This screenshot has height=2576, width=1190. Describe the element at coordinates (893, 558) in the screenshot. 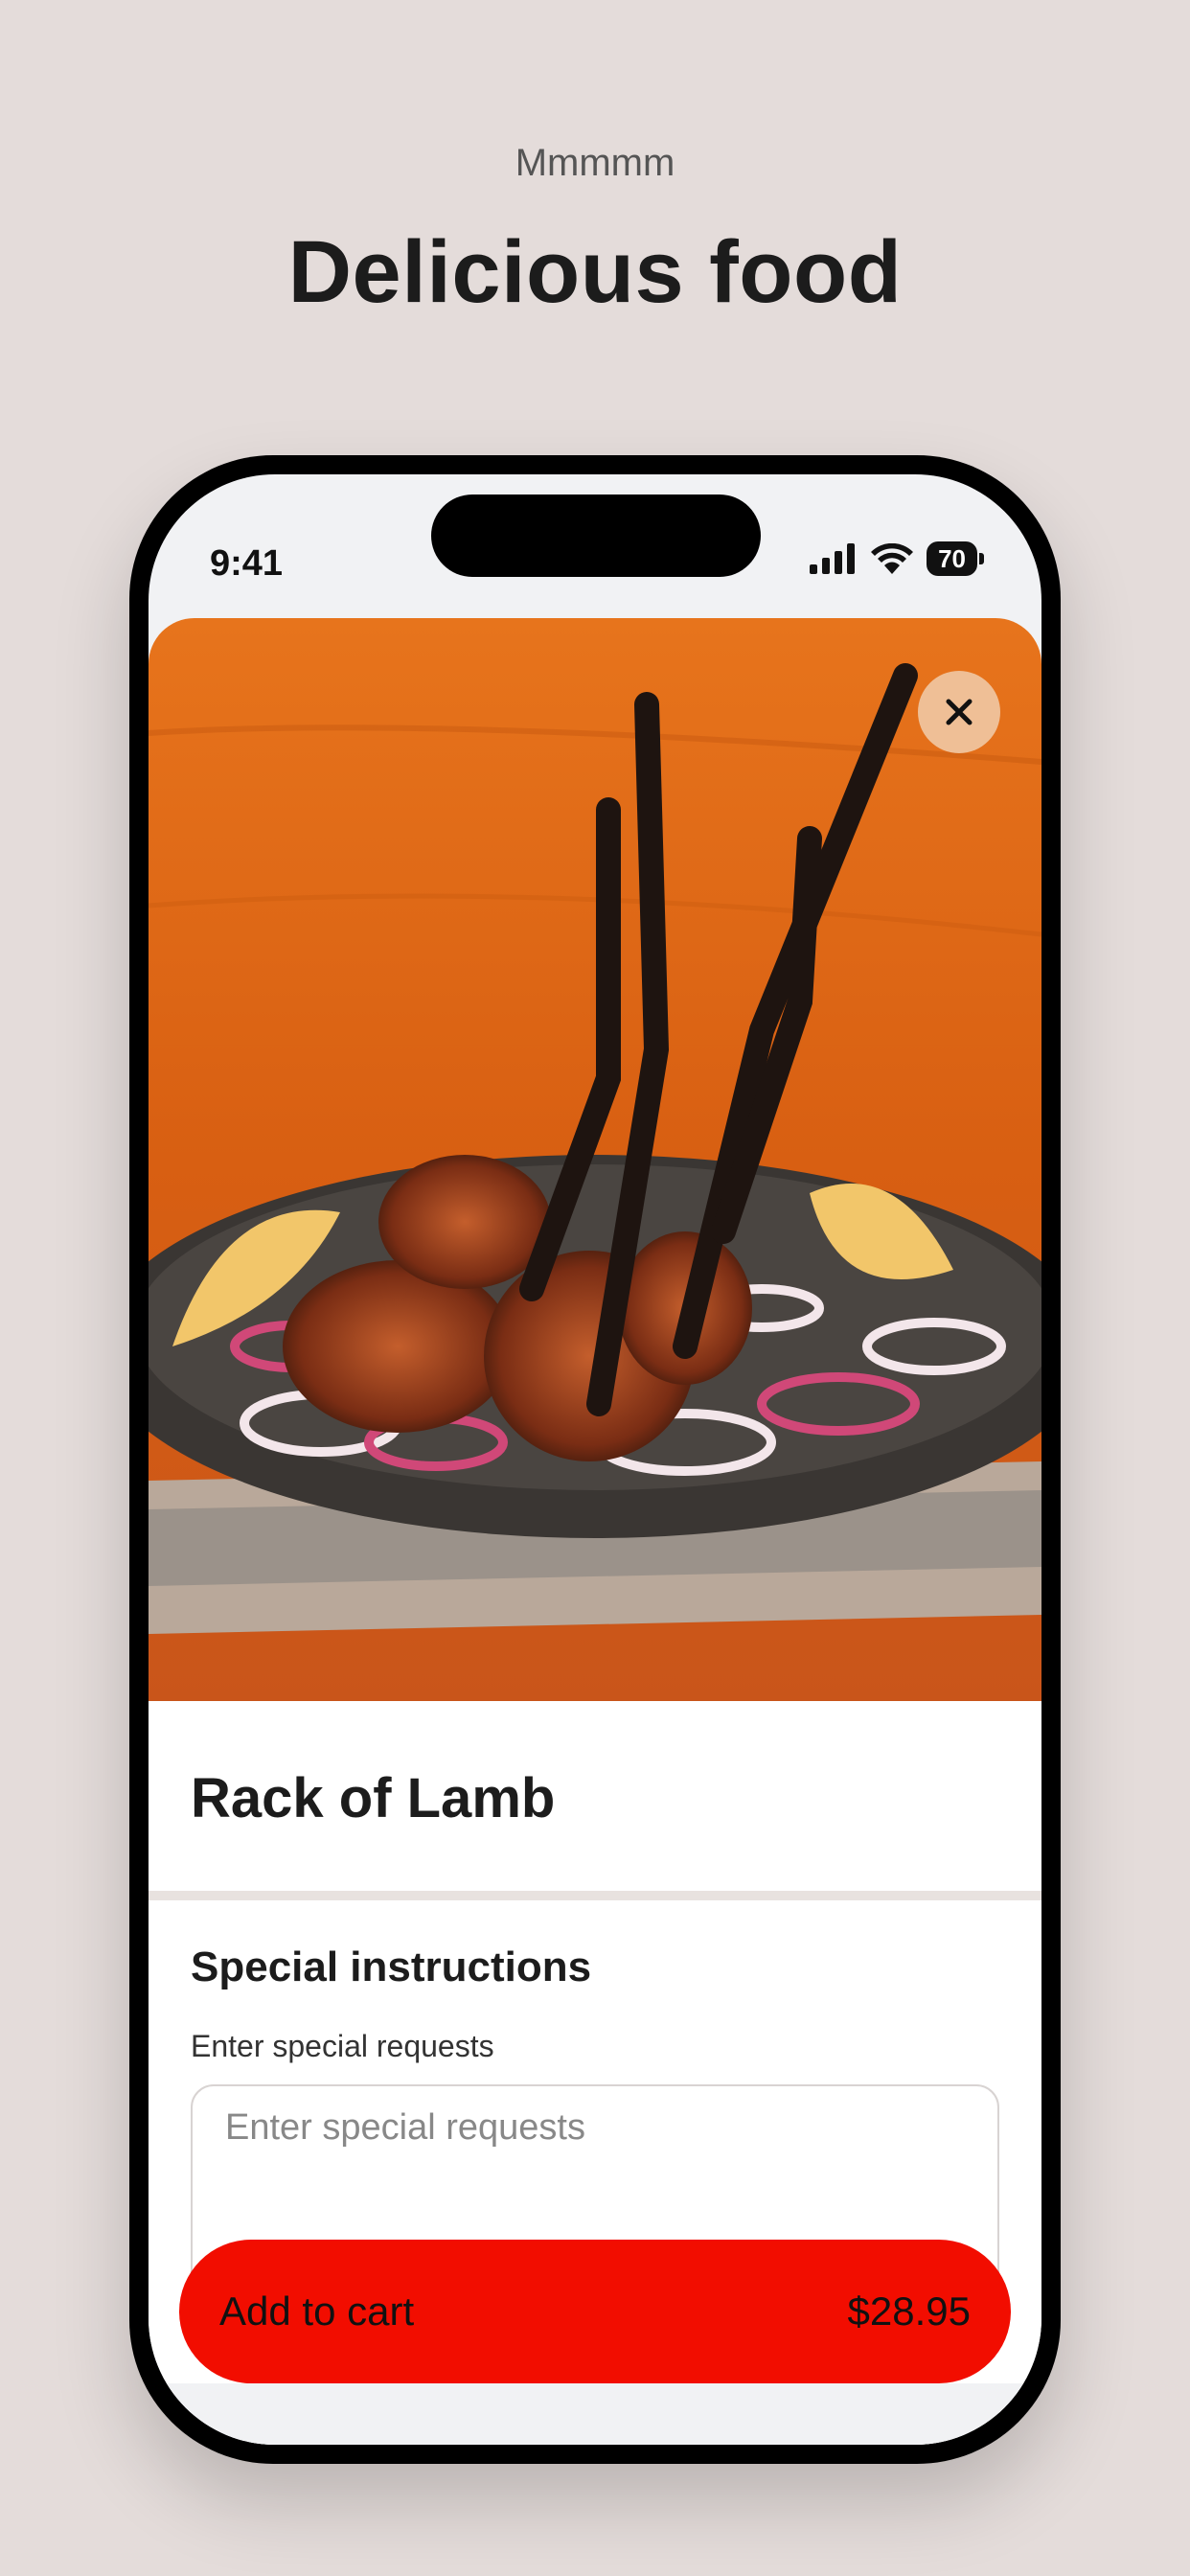

I see `wifi-icon` at that location.